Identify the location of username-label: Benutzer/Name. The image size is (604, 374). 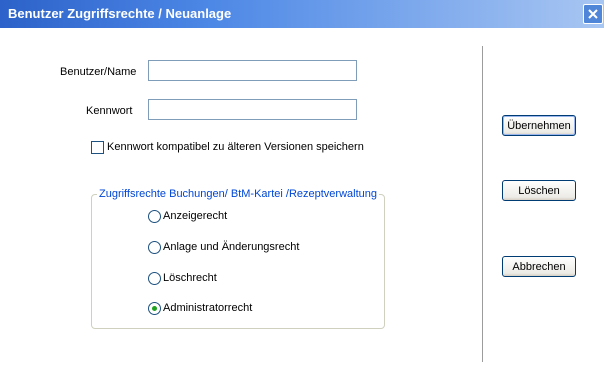
(98, 72).